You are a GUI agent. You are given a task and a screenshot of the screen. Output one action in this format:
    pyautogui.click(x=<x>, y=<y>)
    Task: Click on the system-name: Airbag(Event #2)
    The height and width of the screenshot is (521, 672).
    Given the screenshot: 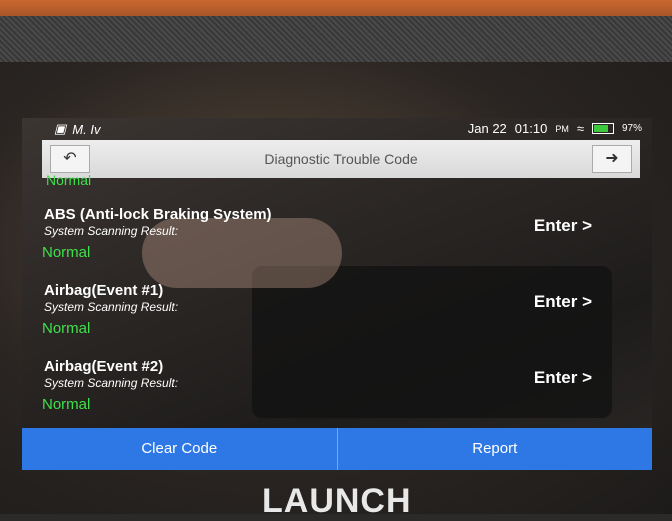 What is the action you would take?
    pyautogui.click(x=104, y=366)
    